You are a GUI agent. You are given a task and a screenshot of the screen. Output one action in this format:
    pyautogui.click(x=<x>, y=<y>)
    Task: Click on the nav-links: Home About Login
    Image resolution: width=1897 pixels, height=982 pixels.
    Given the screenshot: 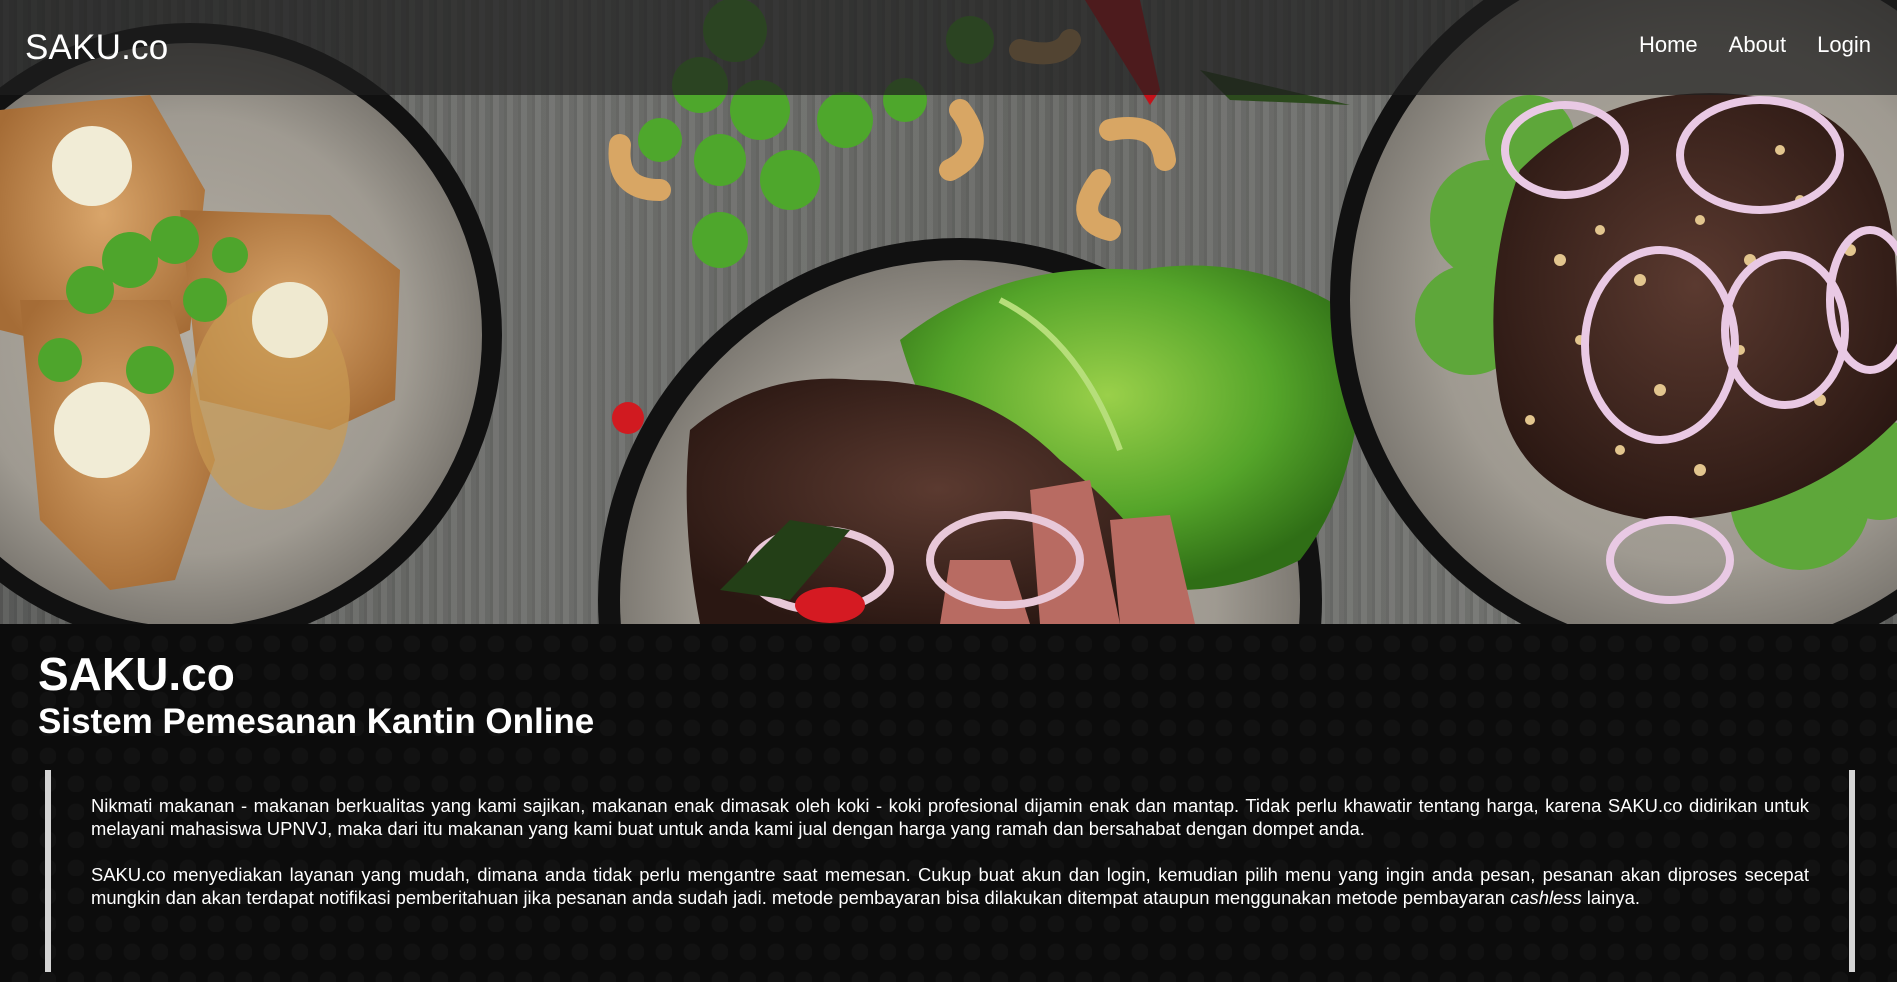 What is the action you would take?
    pyautogui.click(x=1739, y=45)
    